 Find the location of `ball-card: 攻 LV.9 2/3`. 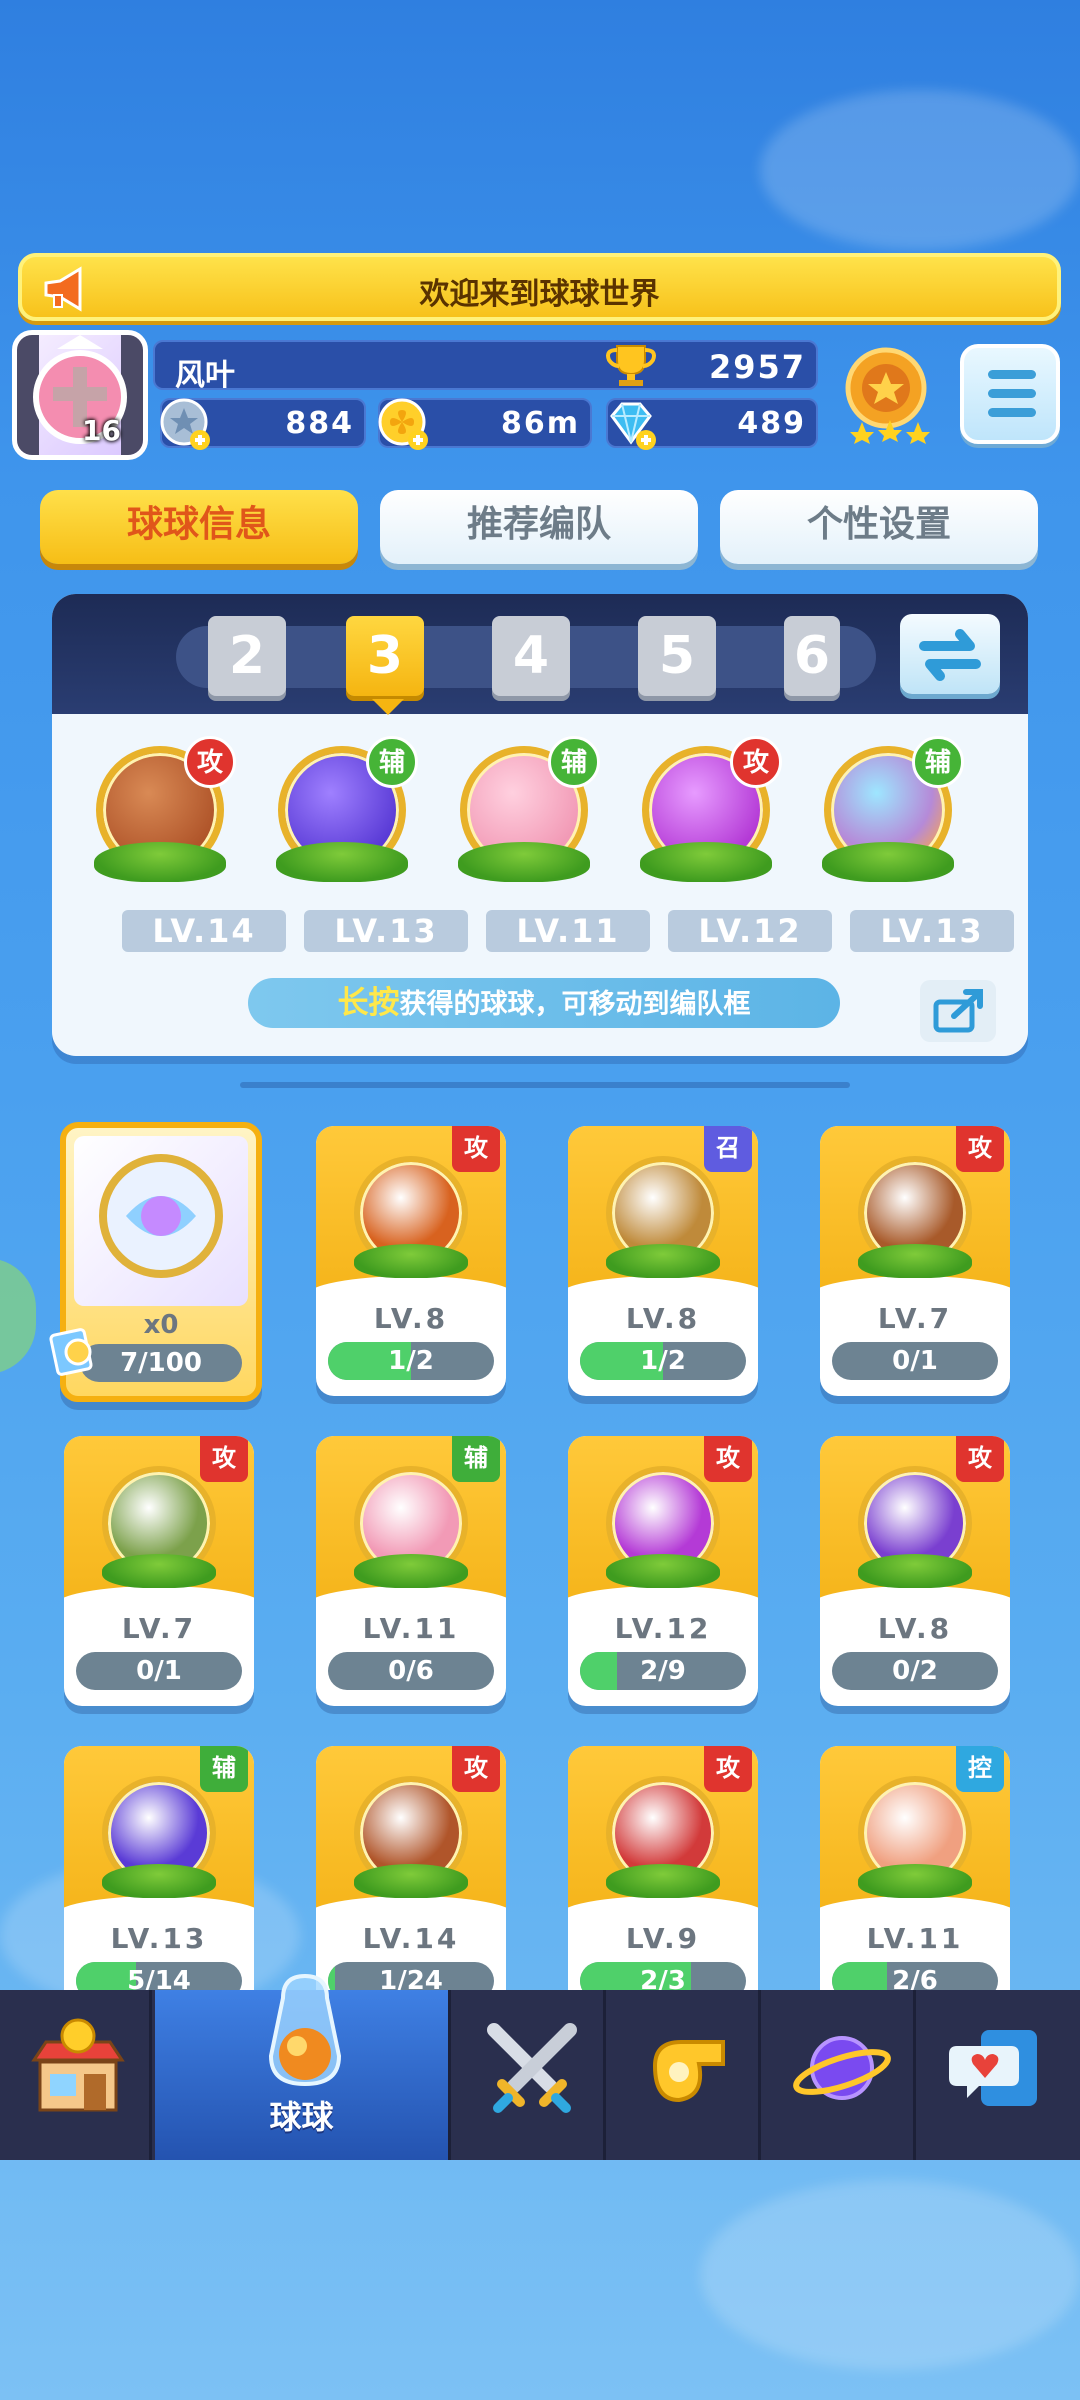

ball-card: 攻 LV.9 2/3 is located at coordinates (663, 1881).